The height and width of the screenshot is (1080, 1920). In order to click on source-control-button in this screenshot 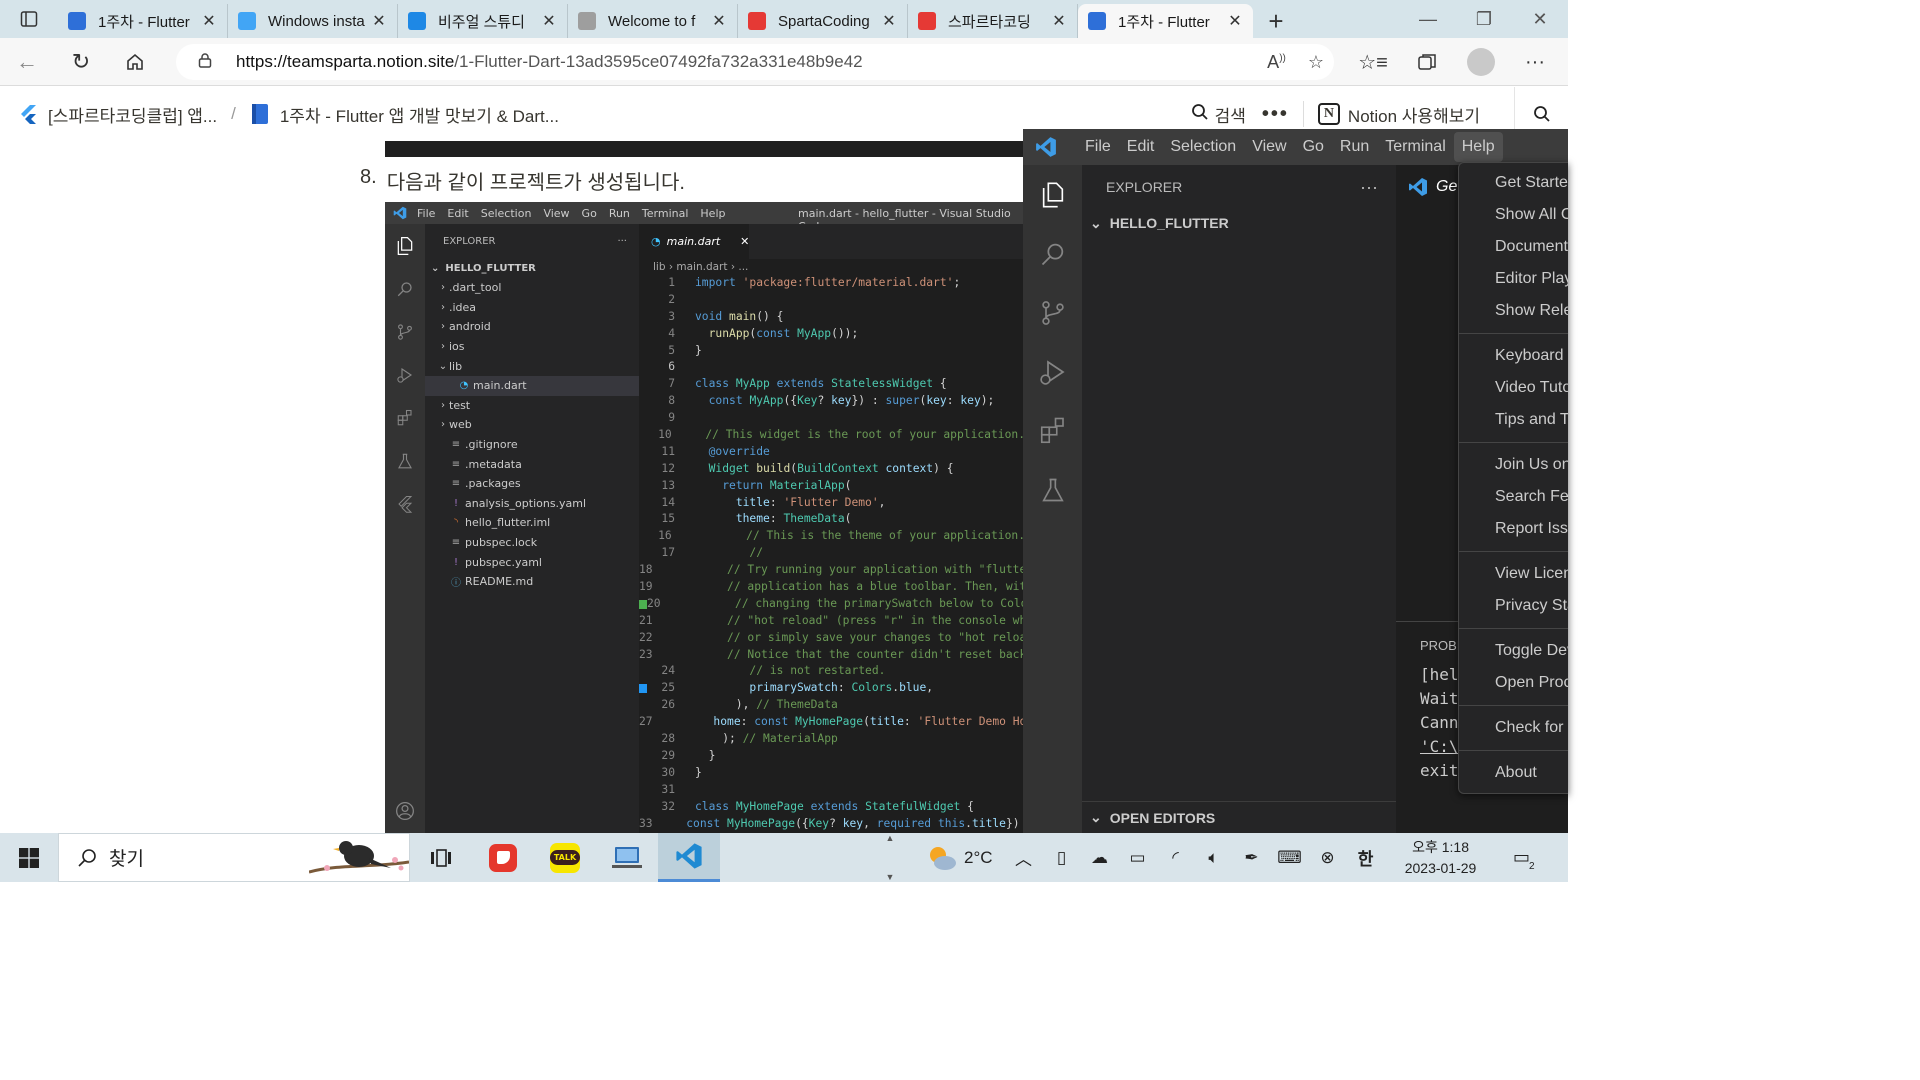, I will do `click(1052, 312)`.